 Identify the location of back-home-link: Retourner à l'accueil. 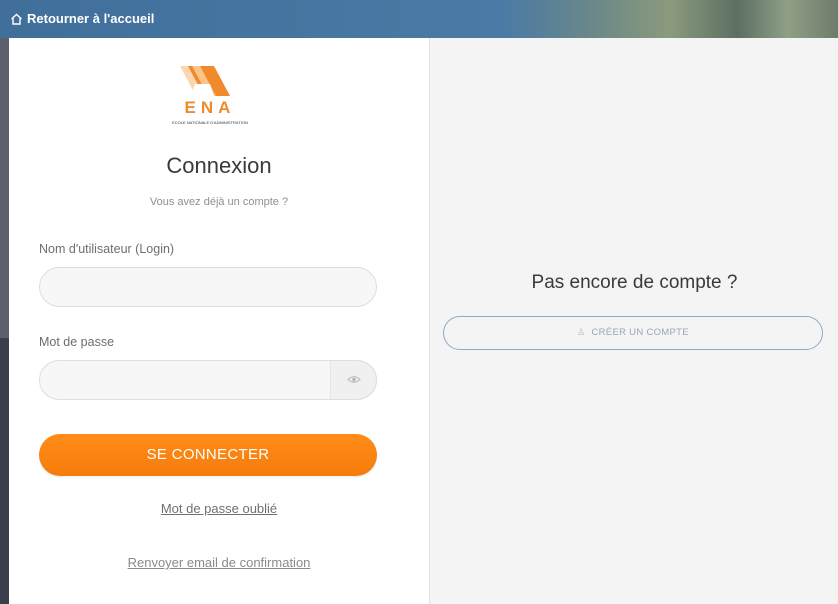
(82, 18).